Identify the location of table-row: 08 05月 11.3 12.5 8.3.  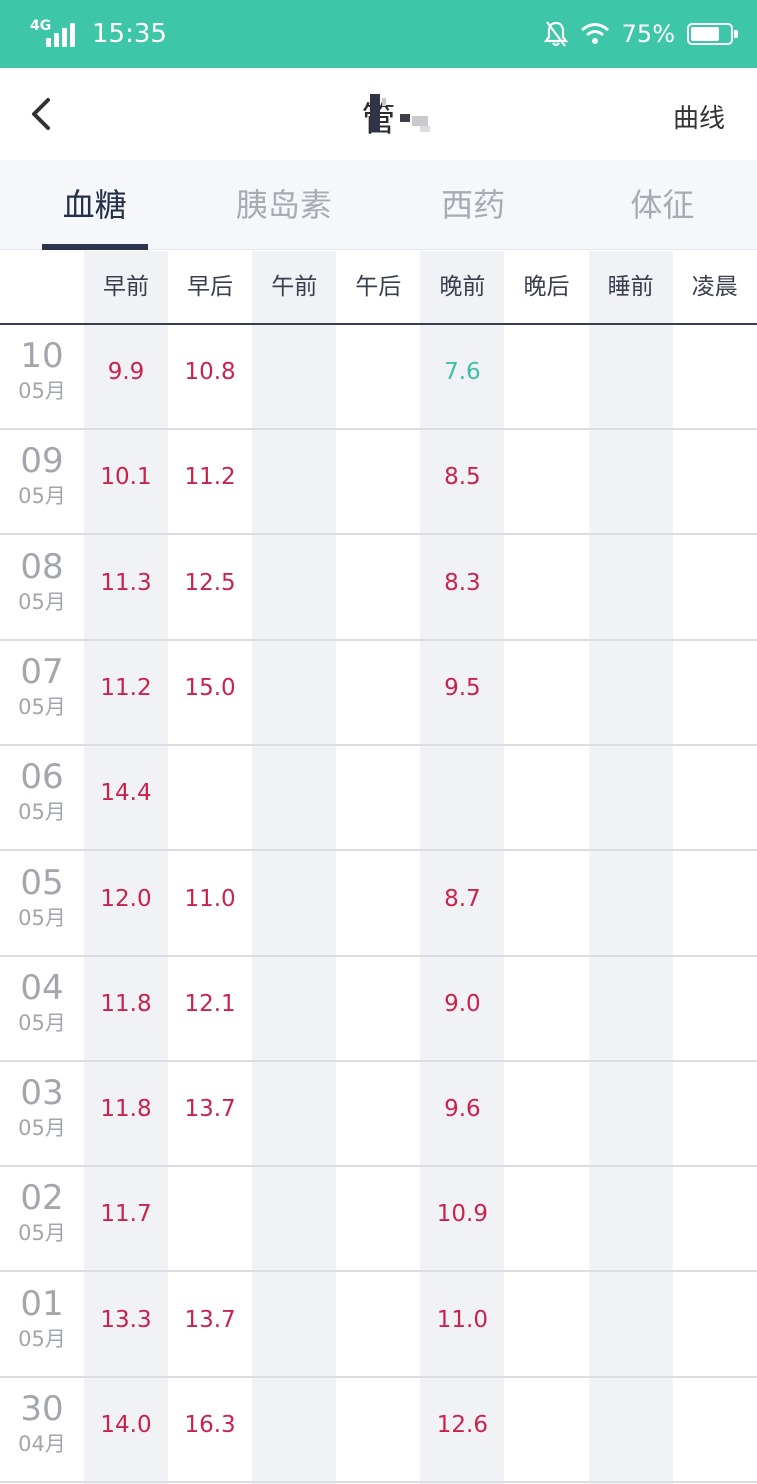
(378, 588).